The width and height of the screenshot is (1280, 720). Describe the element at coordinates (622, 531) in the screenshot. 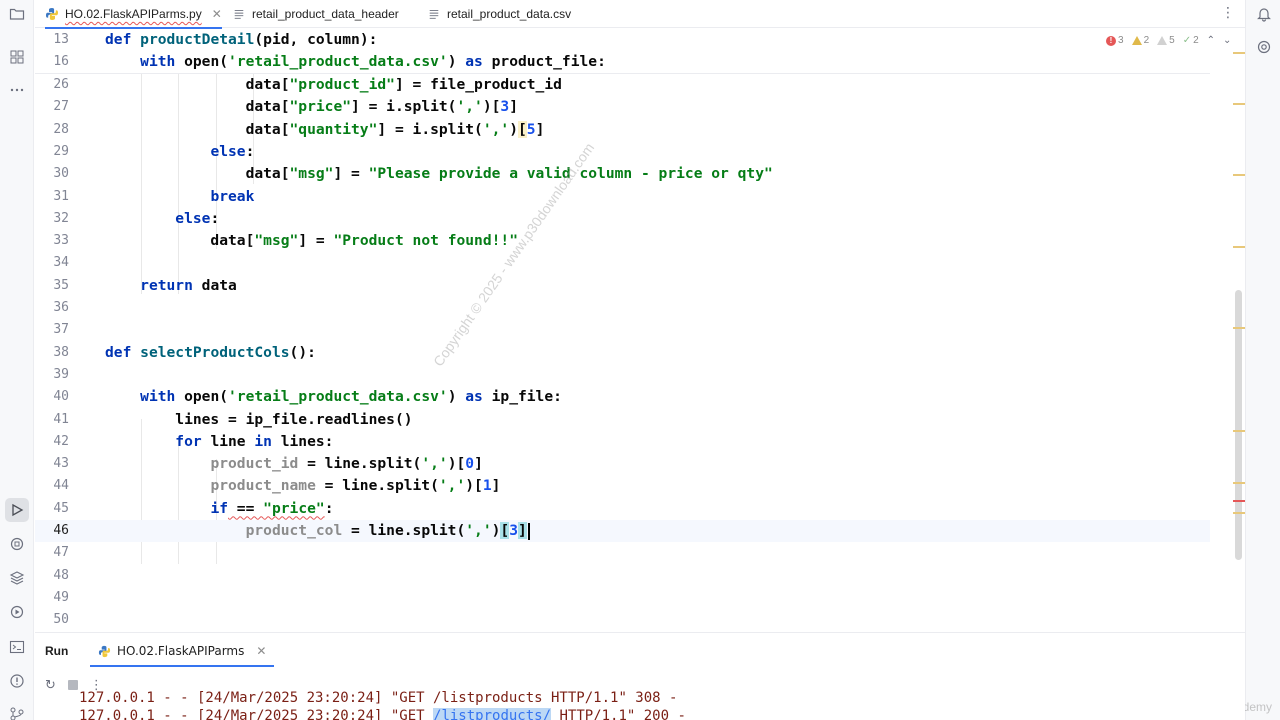

I see `code-line-current: 46 product_col = line.split(',')[3]` at that location.